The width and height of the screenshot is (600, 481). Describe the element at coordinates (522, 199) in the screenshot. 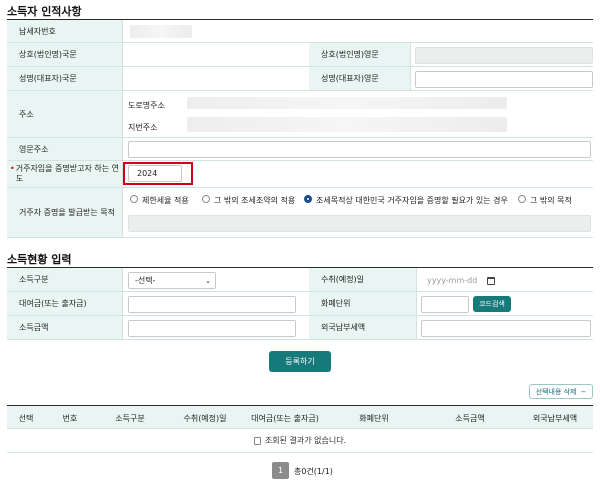

I see `purpose-radio-other` at that location.